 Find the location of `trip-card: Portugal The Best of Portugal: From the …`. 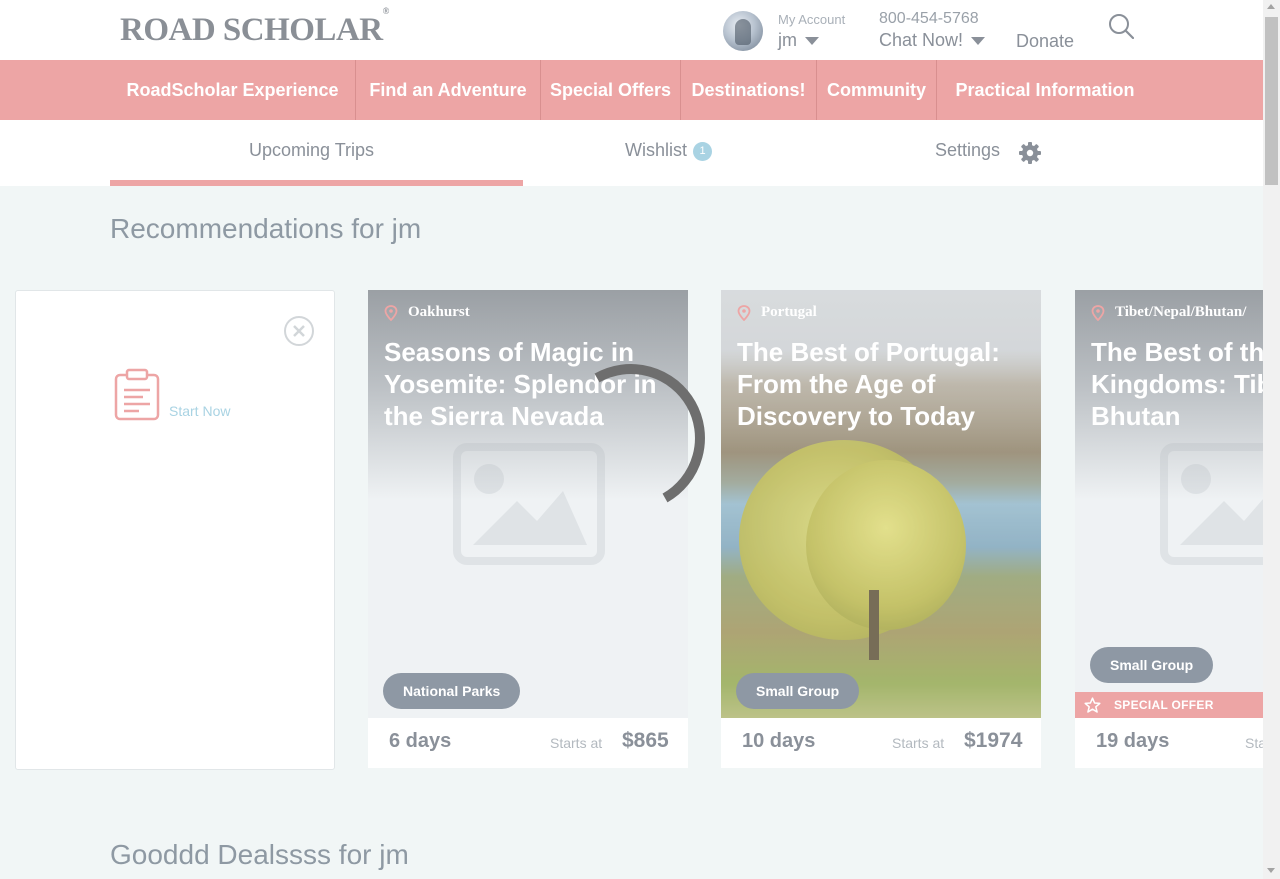

trip-card: Portugal The Best of Portugal: From the … is located at coordinates (881, 529).